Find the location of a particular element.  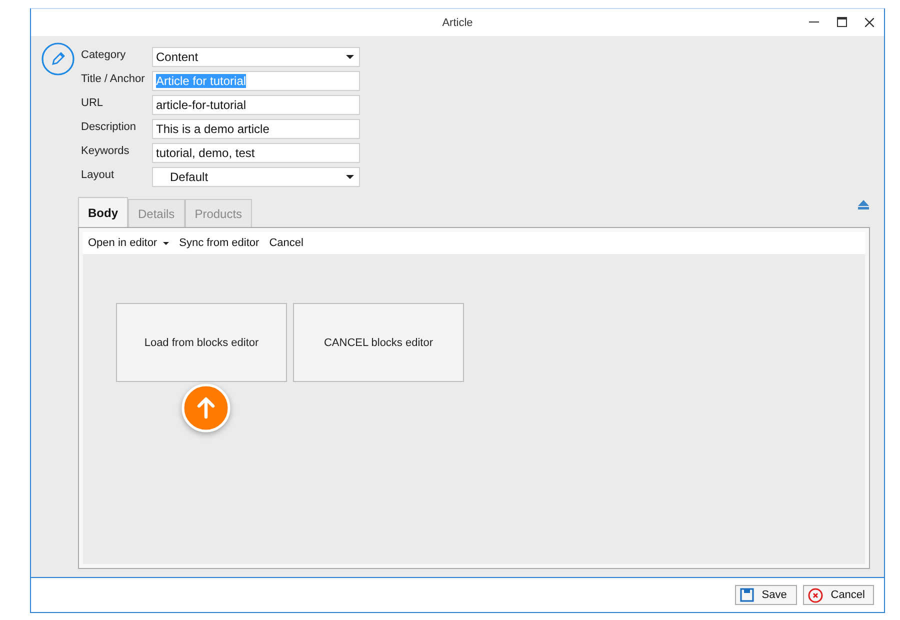

toolbar-button: Cancel is located at coordinates (286, 243).